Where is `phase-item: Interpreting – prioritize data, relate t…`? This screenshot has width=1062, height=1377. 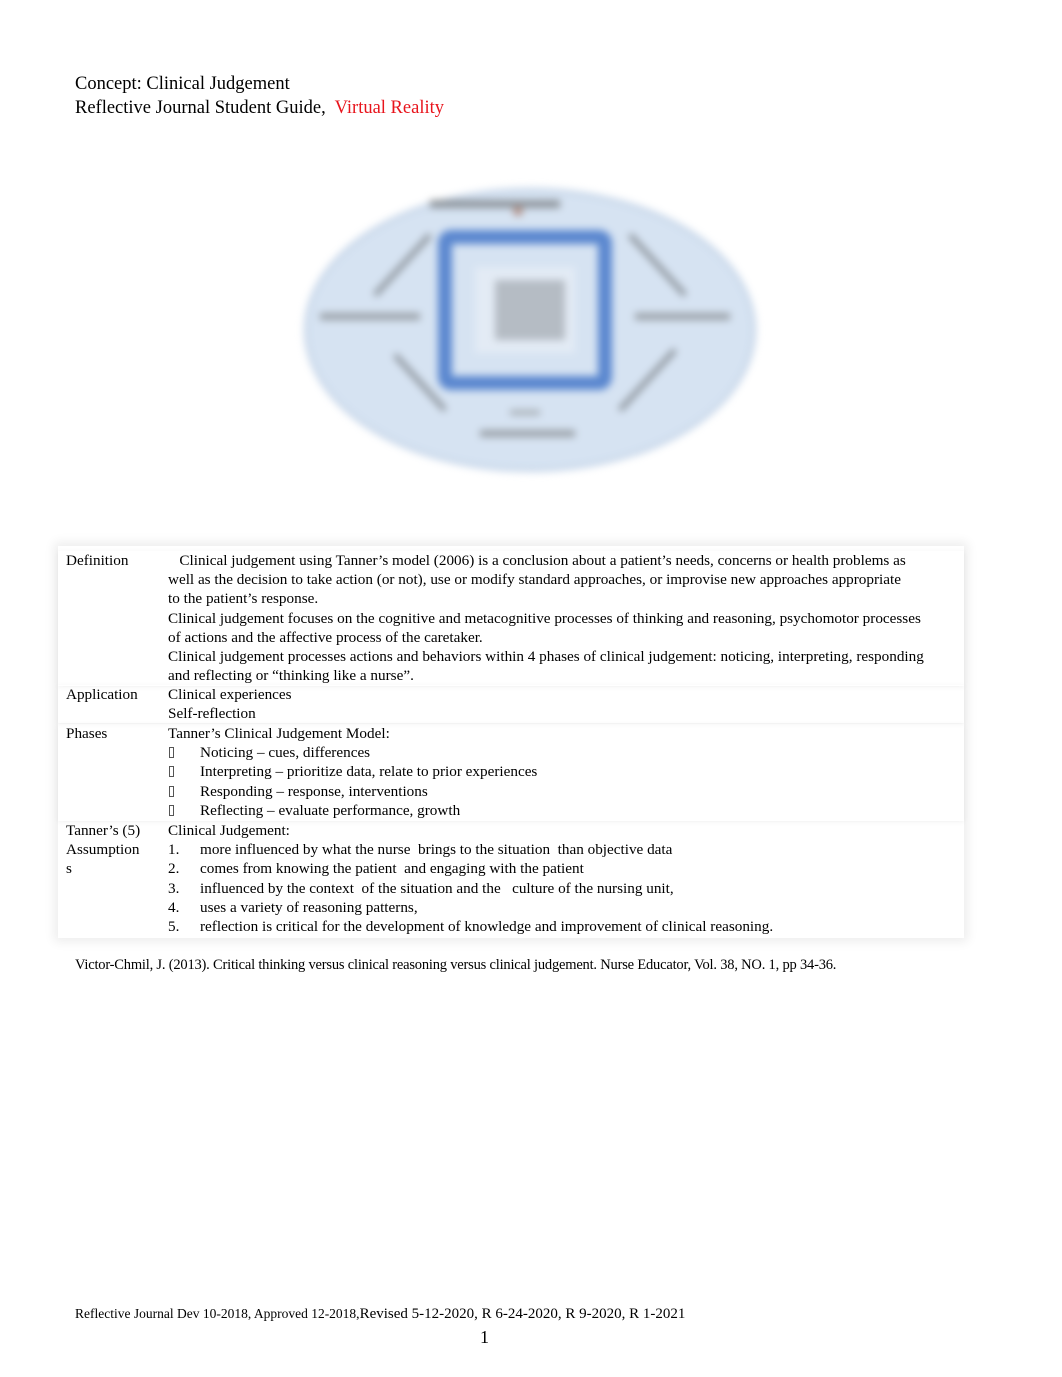
phase-item: Interpreting – prioritize data, relate t… is located at coordinates (559, 771).